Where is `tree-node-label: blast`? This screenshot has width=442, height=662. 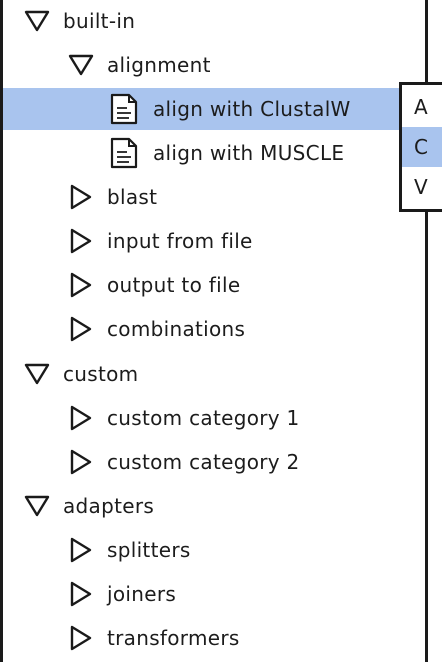
tree-node-label: blast is located at coordinates (132, 197).